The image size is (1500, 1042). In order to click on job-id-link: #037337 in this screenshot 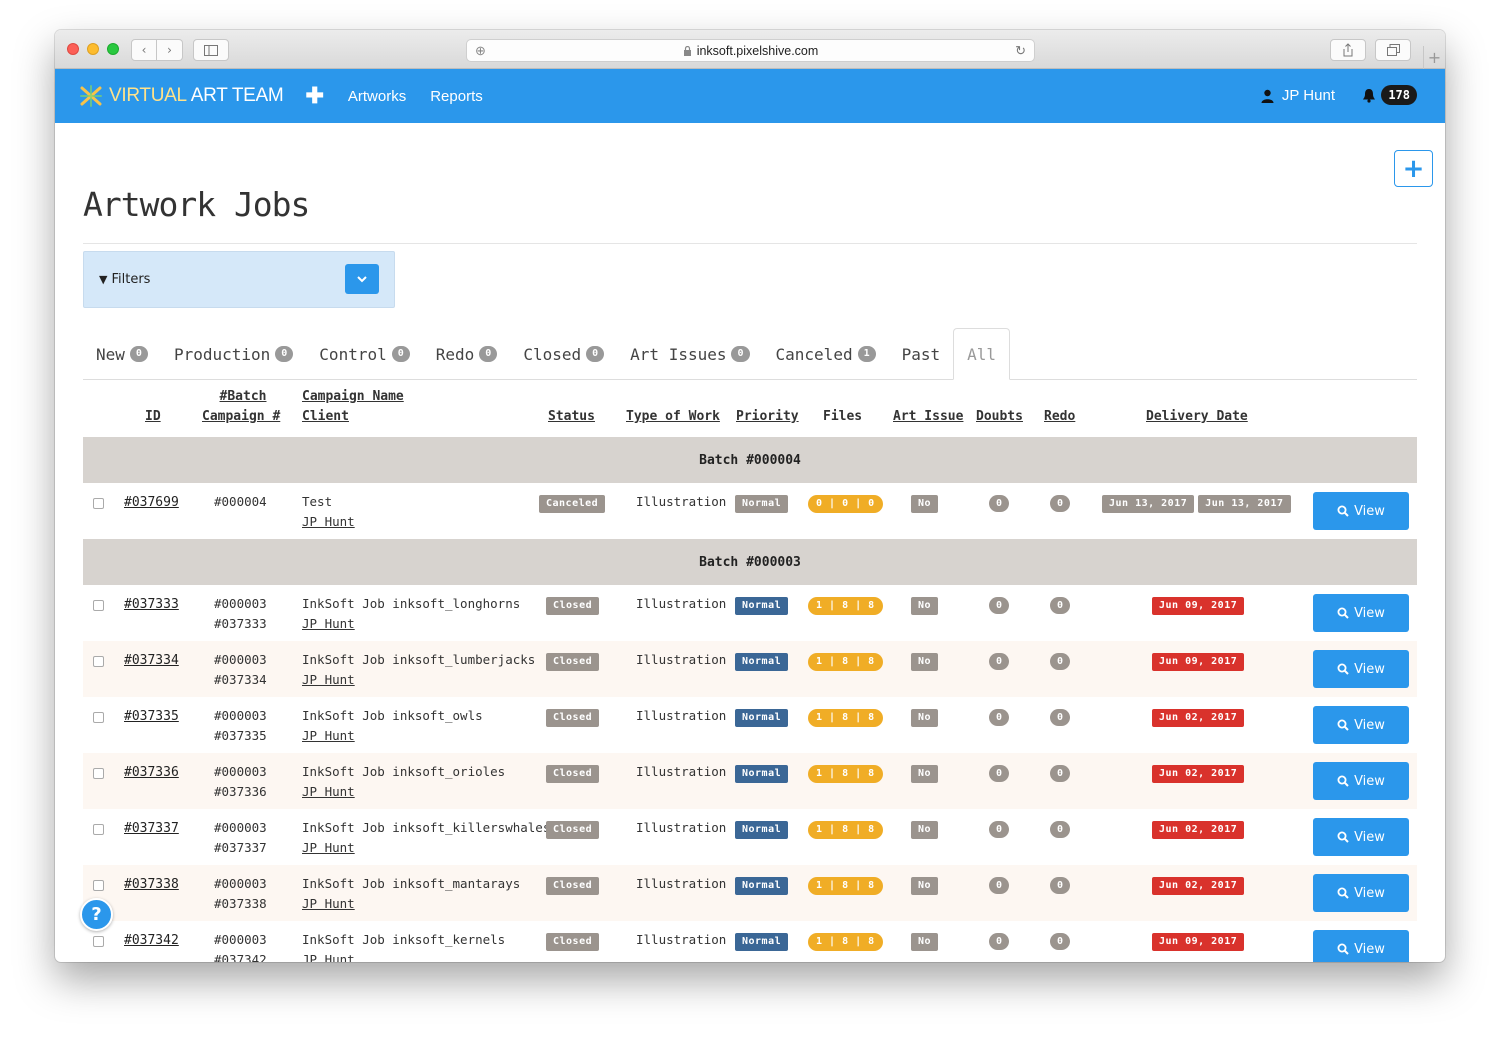, I will do `click(151, 828)`.